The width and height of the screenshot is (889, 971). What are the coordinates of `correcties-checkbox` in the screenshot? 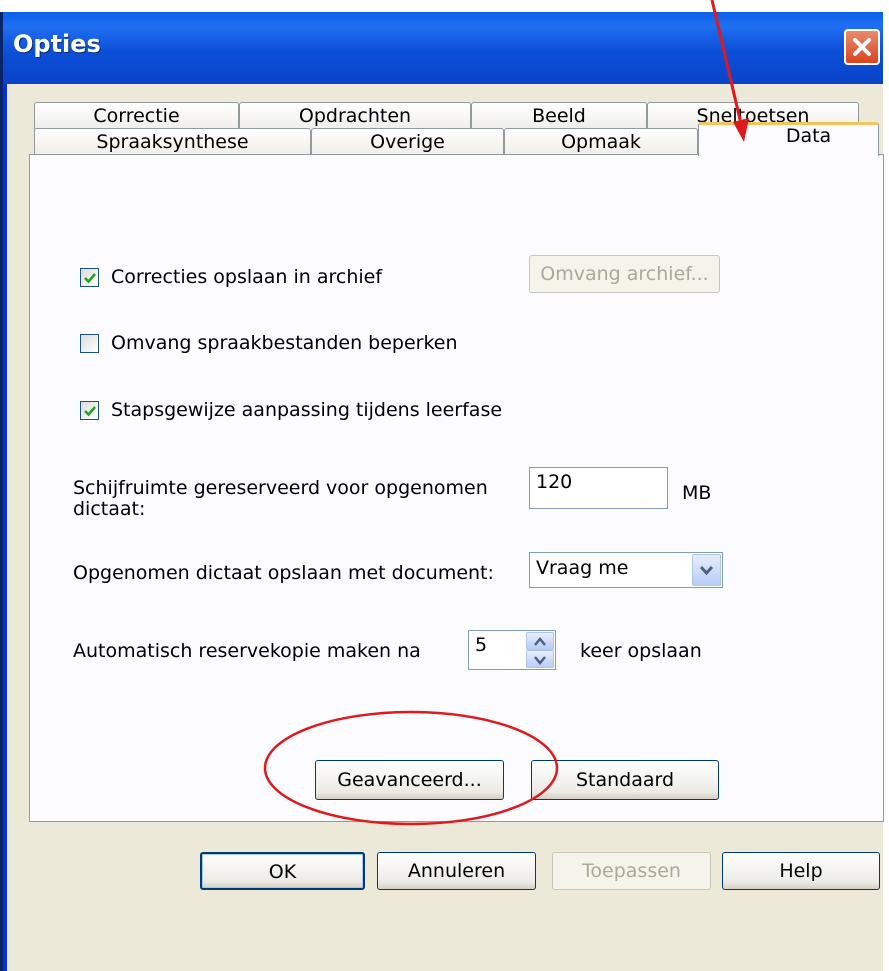 It's located at (89, 277).